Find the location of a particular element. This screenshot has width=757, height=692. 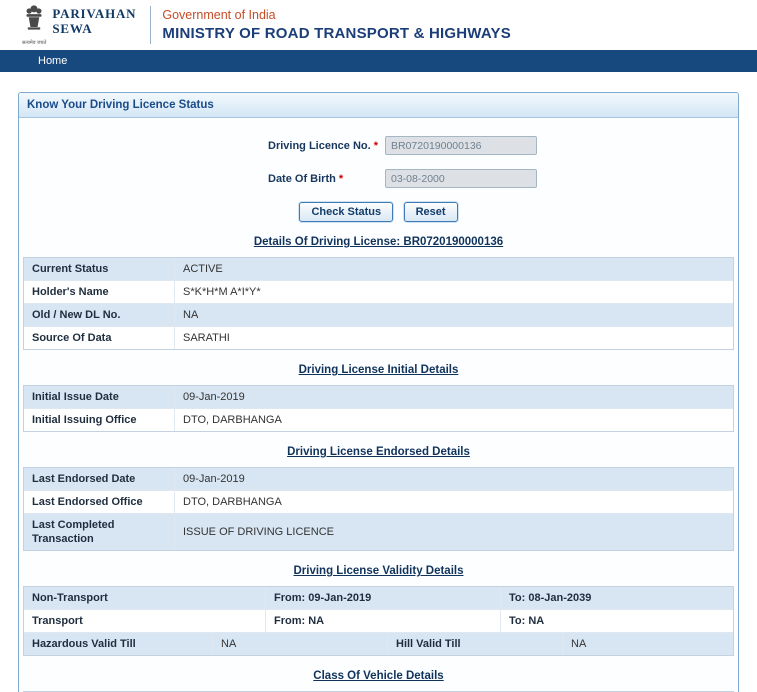

transport-from: From: NA is located at coordinates (382, 621).